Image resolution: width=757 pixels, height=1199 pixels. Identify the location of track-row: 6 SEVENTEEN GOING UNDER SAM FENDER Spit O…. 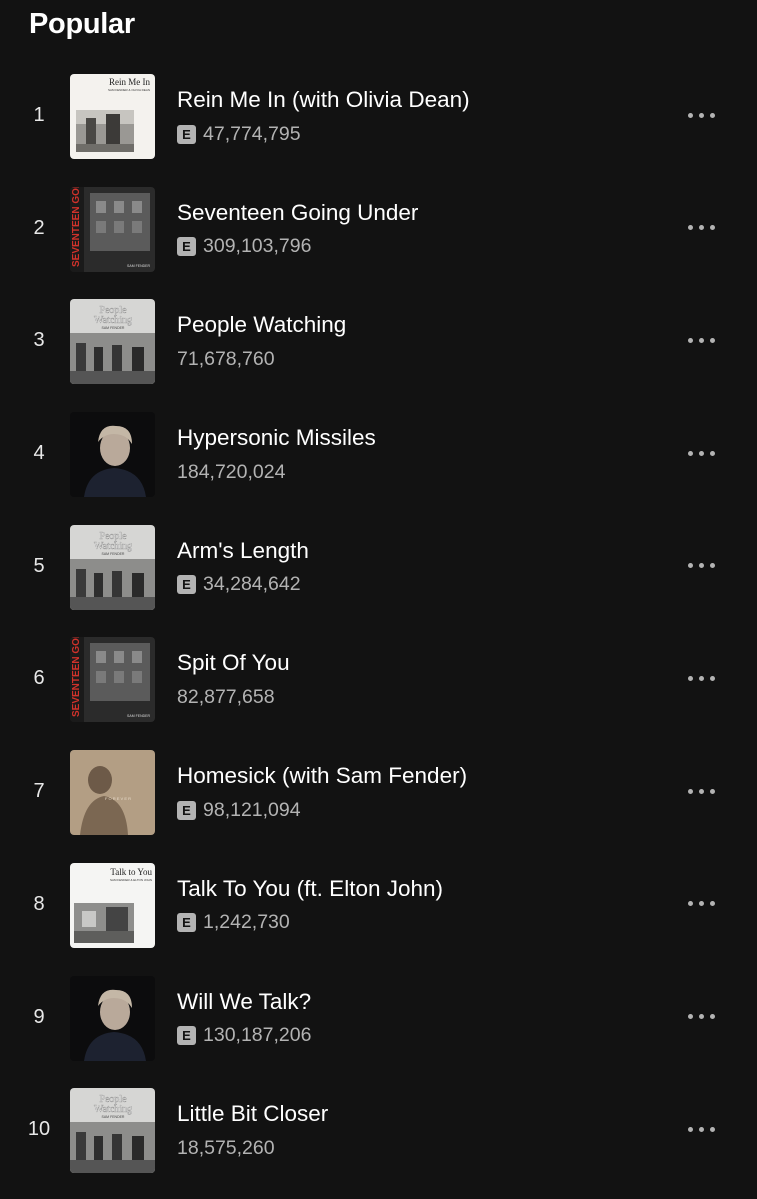
(378, 679).